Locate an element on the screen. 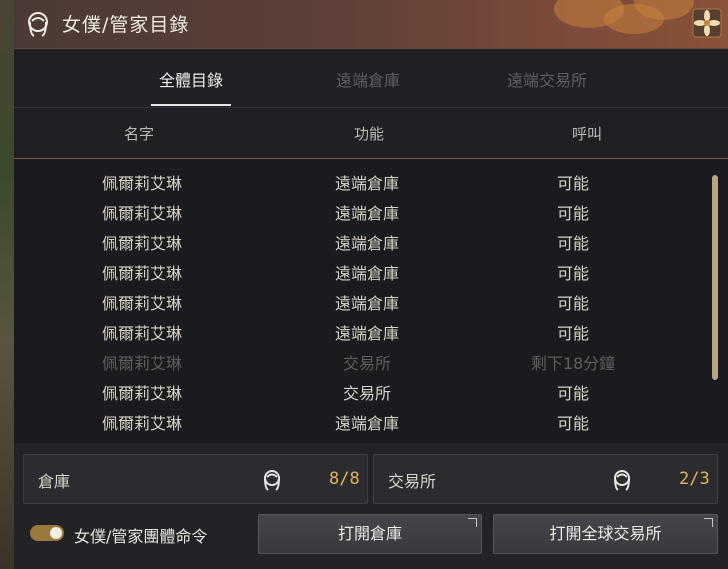  game-background is located at coordinates (7, 284).